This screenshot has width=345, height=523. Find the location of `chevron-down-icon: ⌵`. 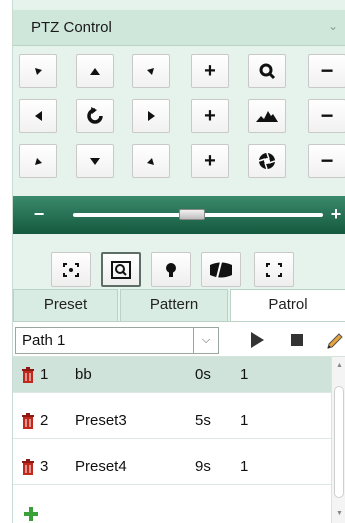

chevron-down-icon: ⌵ is located at coordinates (205, 340).